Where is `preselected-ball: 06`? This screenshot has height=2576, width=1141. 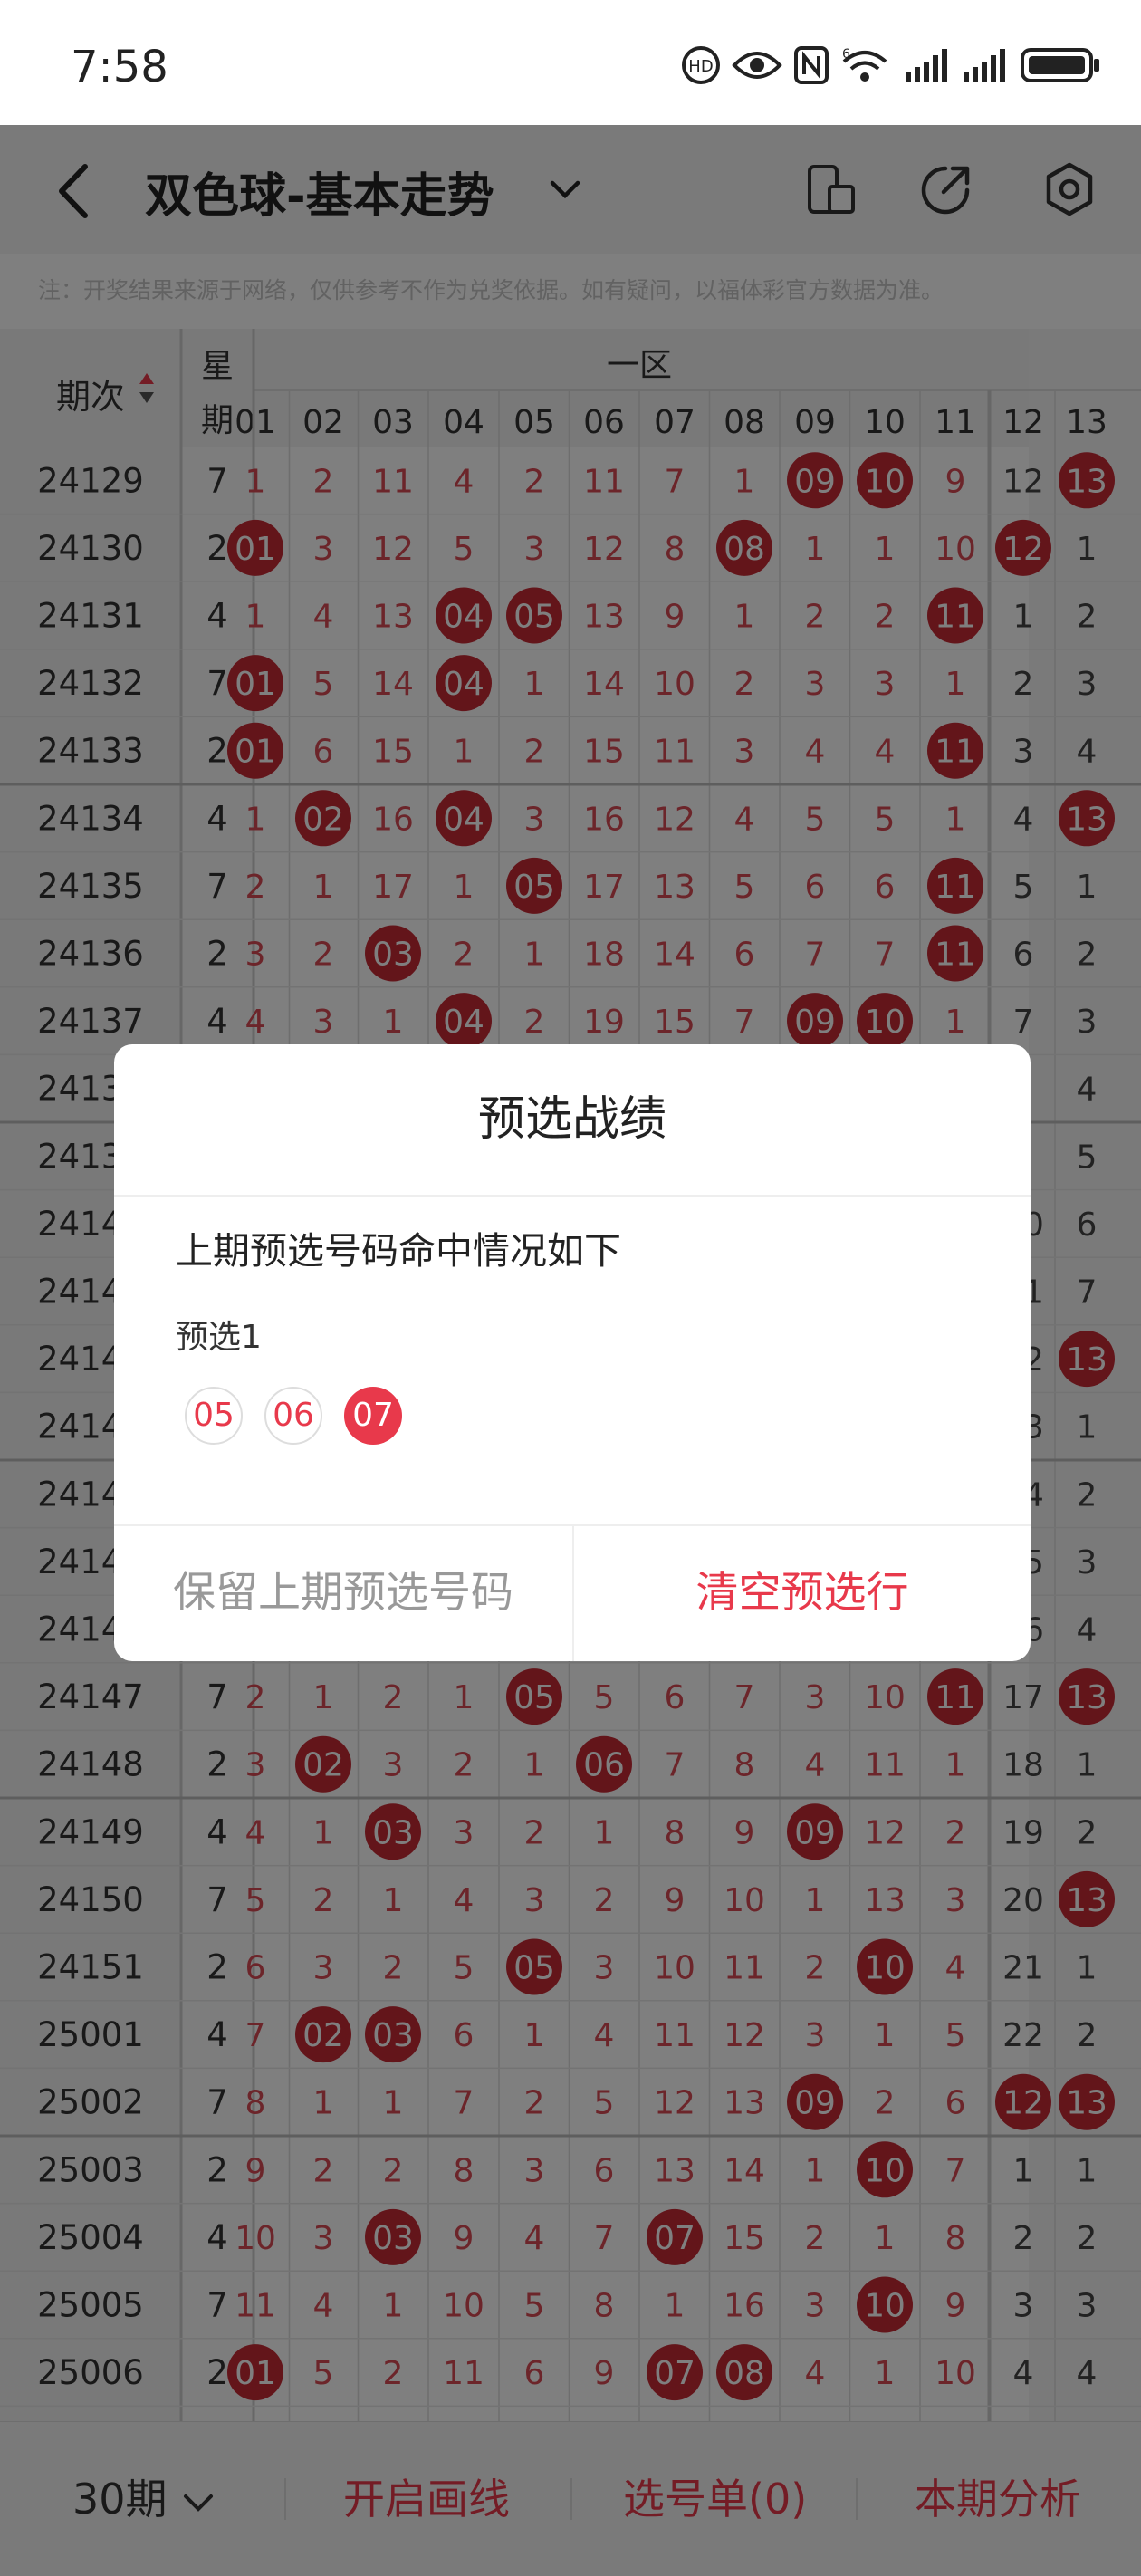 preselected-ball: 06 is located at coordinates (293, 1416).